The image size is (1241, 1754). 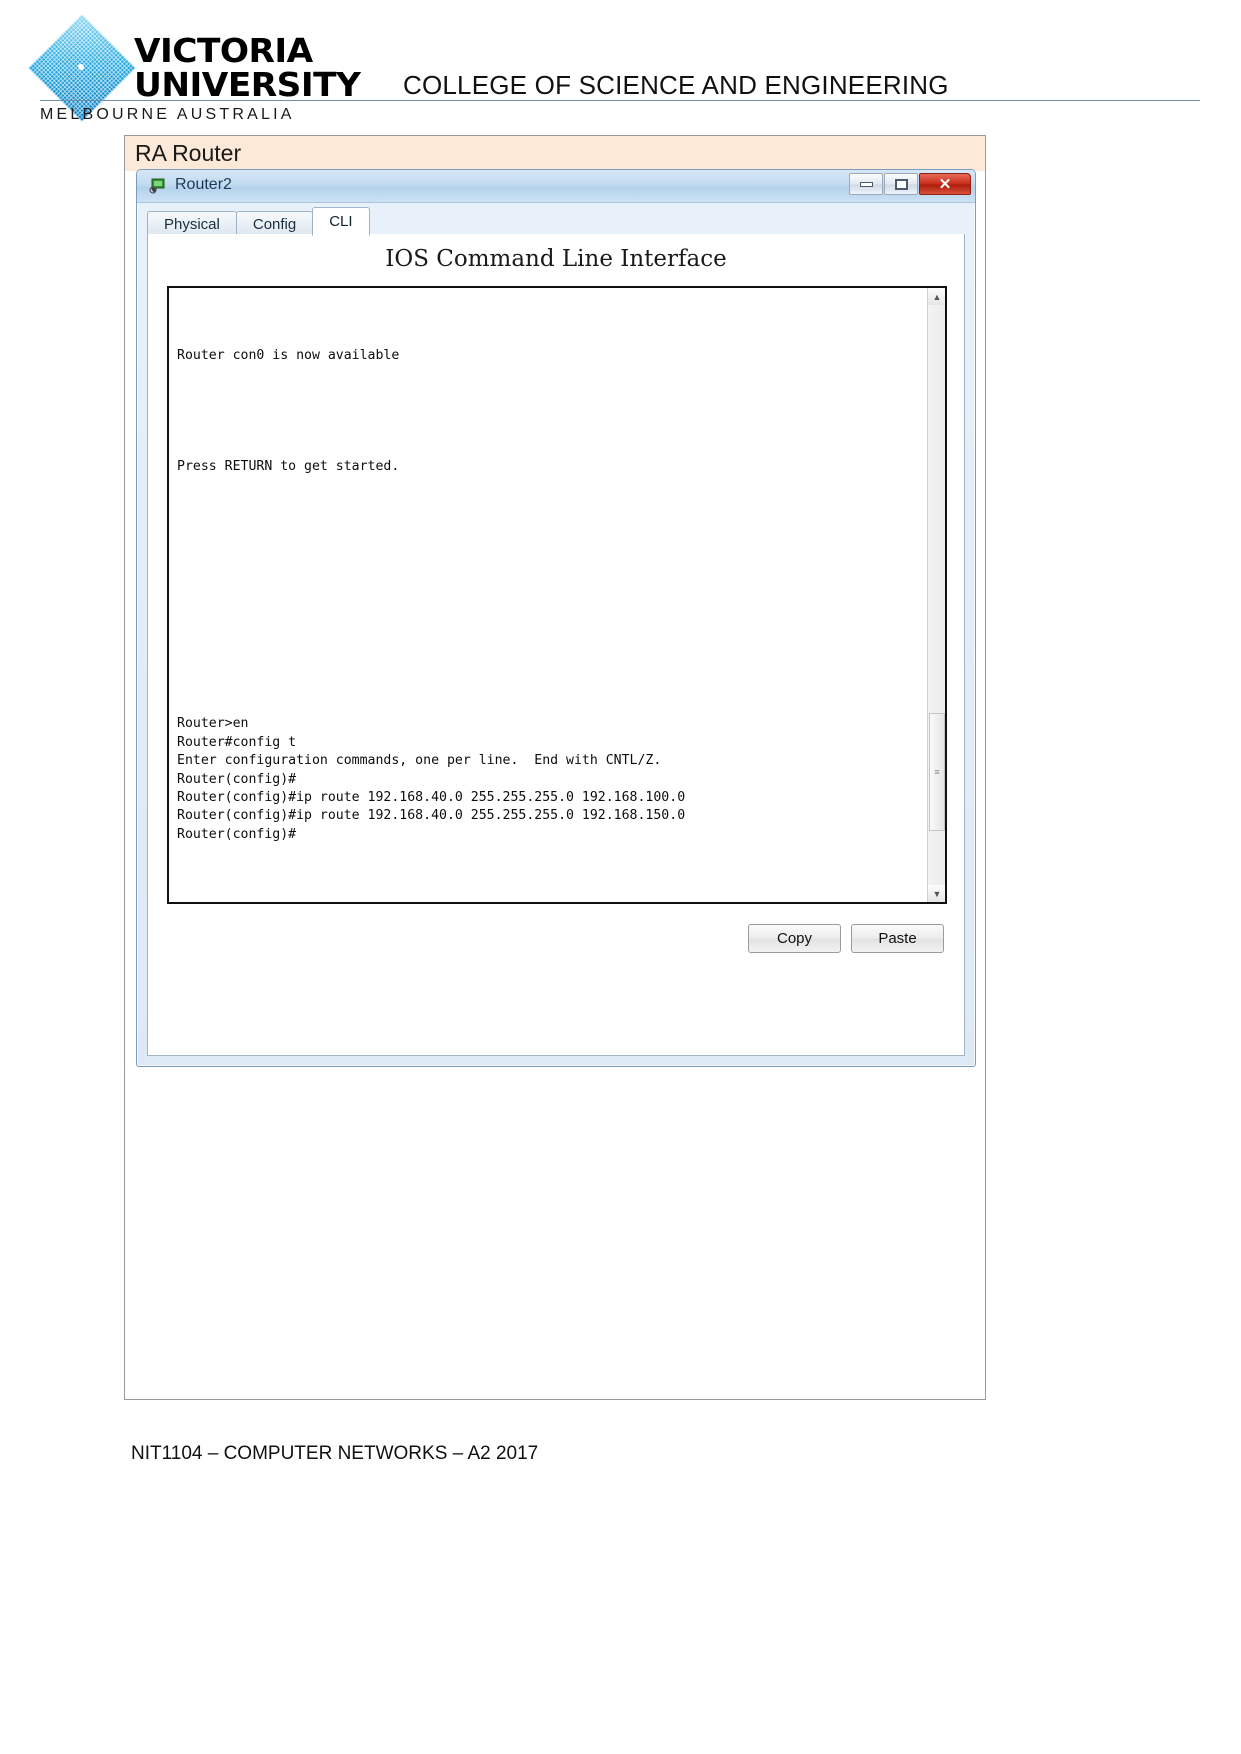 What do you see at coordinates (188, 153) in the screenshot?
I see `page-title: RA Router` at bounding box center [188, 153].